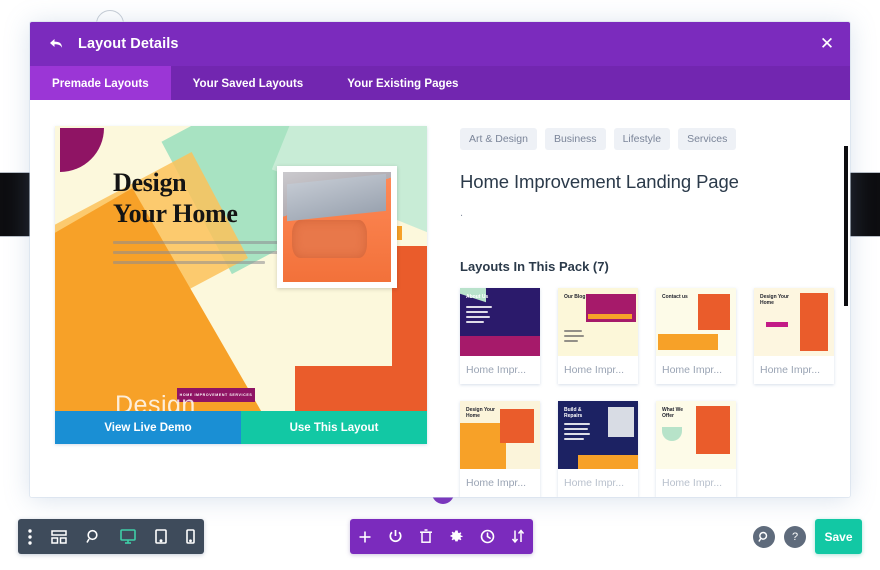 This screenshot has height=570, width=880. What do you see at coordinates (426, 536) in the screenshot?
I see `trash-icon` at bounding box center [426, 536].